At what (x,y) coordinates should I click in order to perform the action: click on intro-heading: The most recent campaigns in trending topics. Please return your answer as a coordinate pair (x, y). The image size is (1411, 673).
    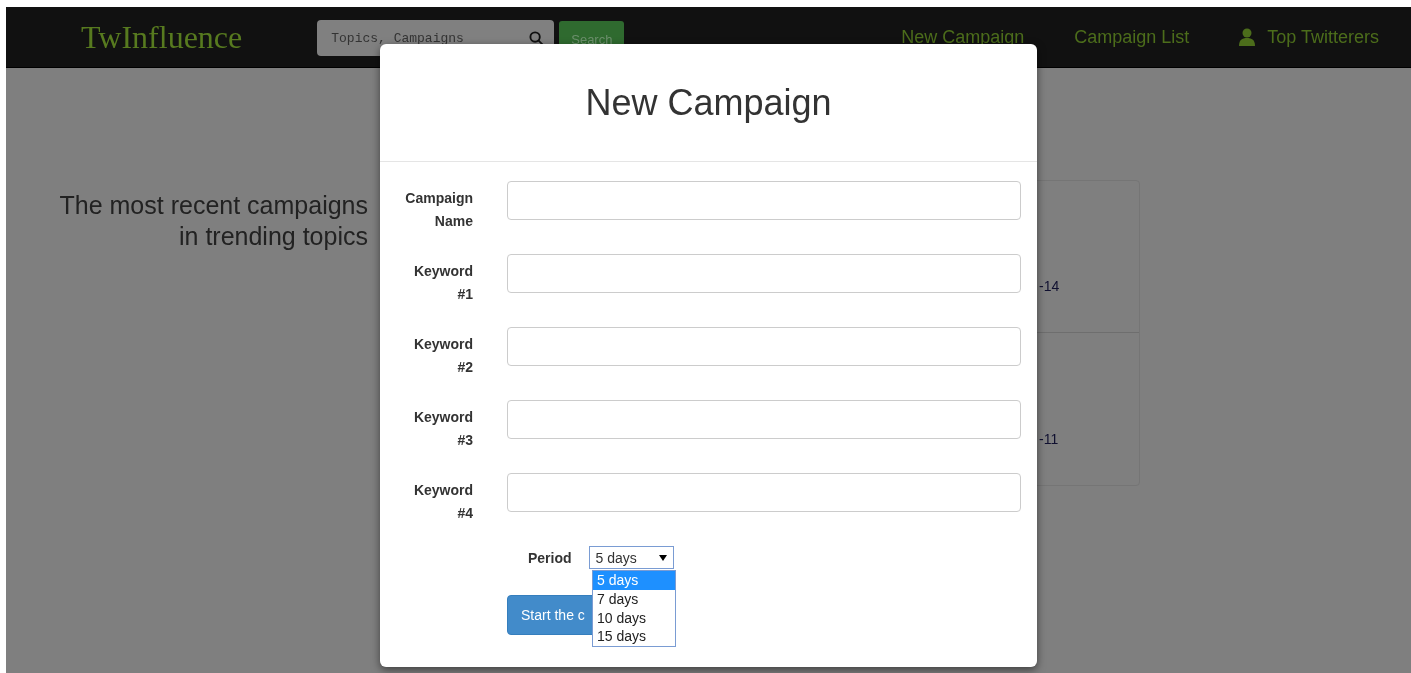
    Looking at the image, I should click on (213, 221).